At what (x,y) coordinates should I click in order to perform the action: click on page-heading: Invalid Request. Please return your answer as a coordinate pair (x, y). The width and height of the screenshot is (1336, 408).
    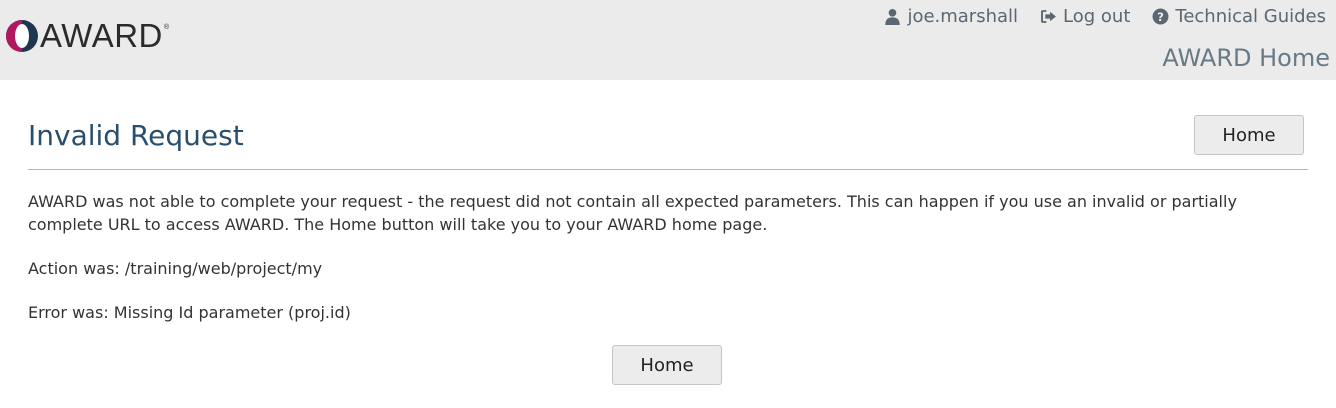
    Looking at the image, I should click on (668, 142).